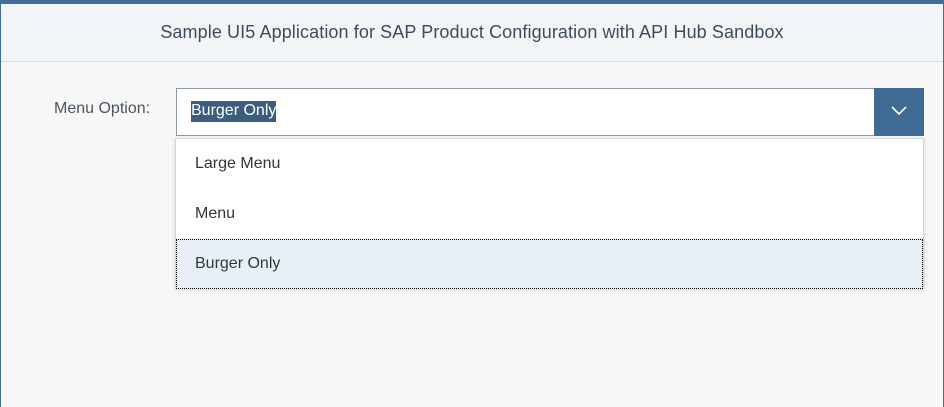 This screenshot has height=407, width=944. Describe the element at coordinates (549, 264) in the screenshot. I see `list-item-burger-only: Burger Only` at that location.